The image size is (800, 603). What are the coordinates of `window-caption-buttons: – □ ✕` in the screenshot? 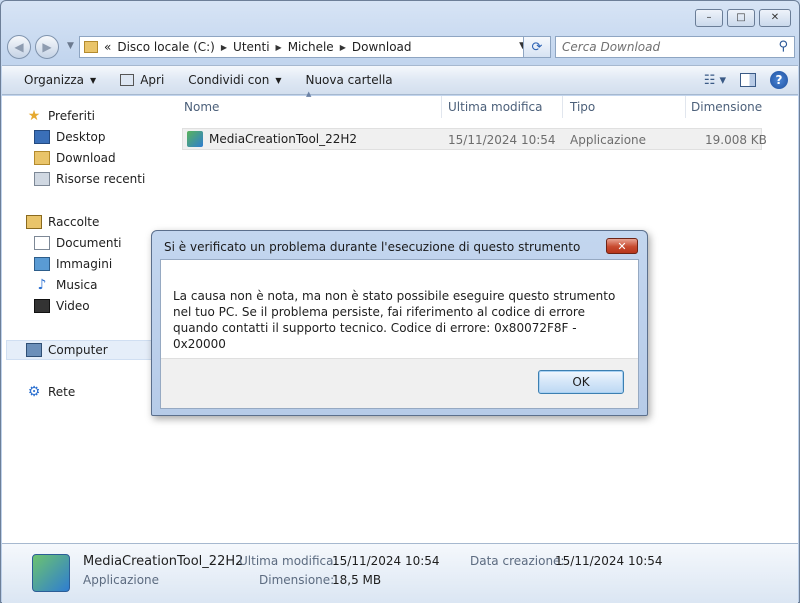 It's located at (743, 18).